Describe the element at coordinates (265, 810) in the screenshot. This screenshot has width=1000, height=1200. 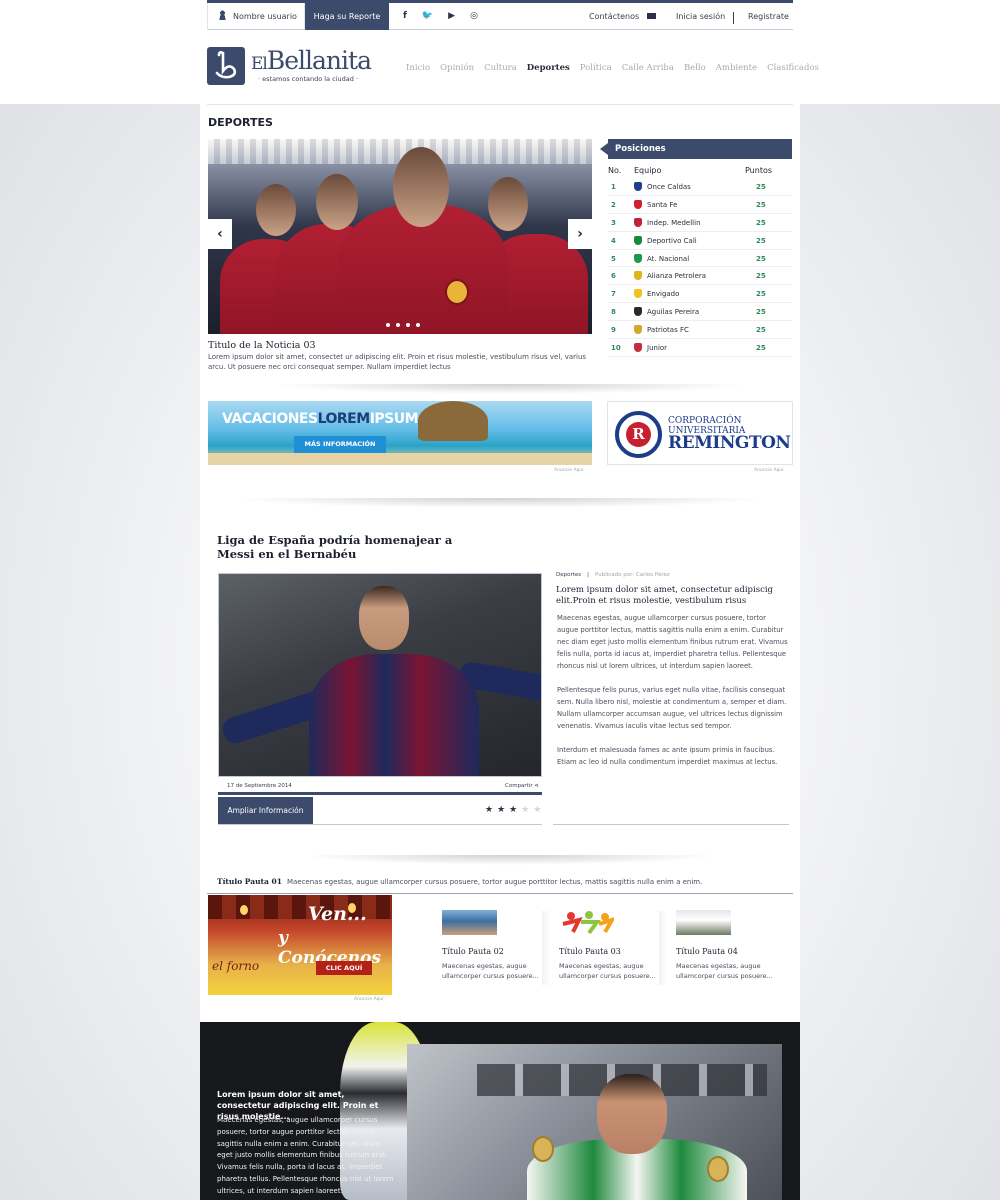
I see `more-info-button: Ampliar Información` at that location.